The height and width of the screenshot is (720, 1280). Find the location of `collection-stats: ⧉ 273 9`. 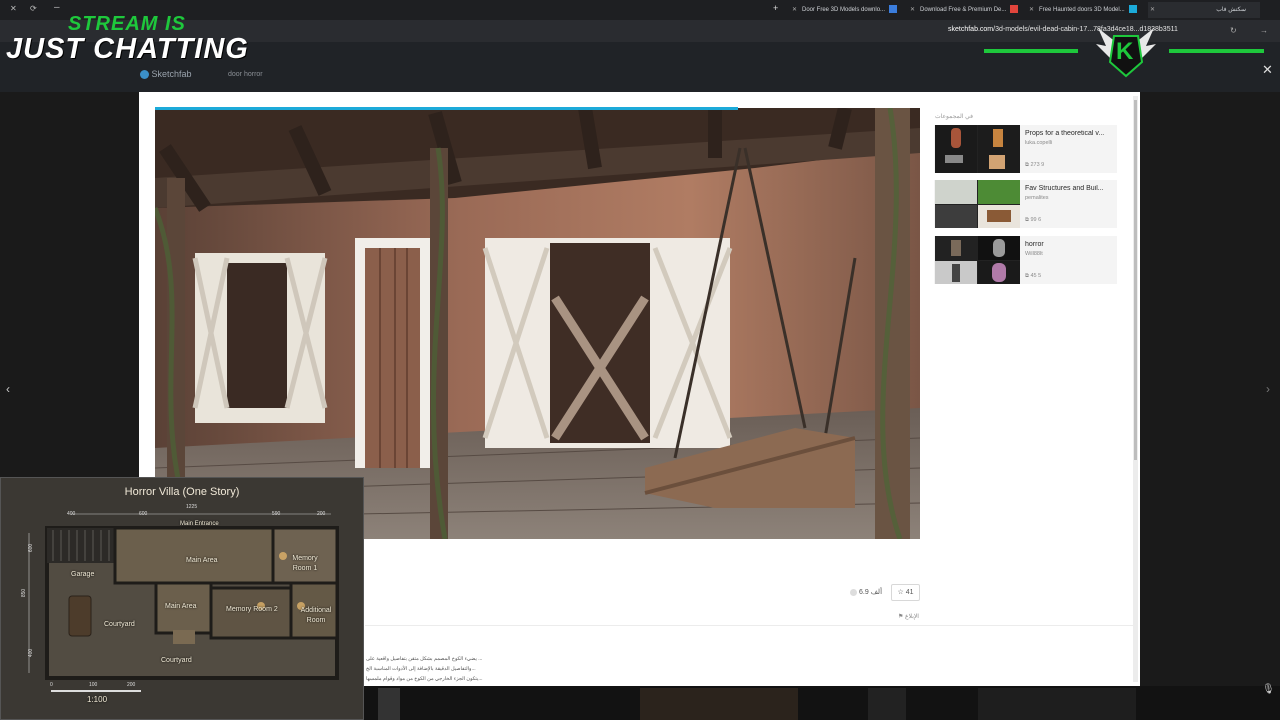

collection-stats: ⧉ 273 9 is located at coordinates (1034, 165).